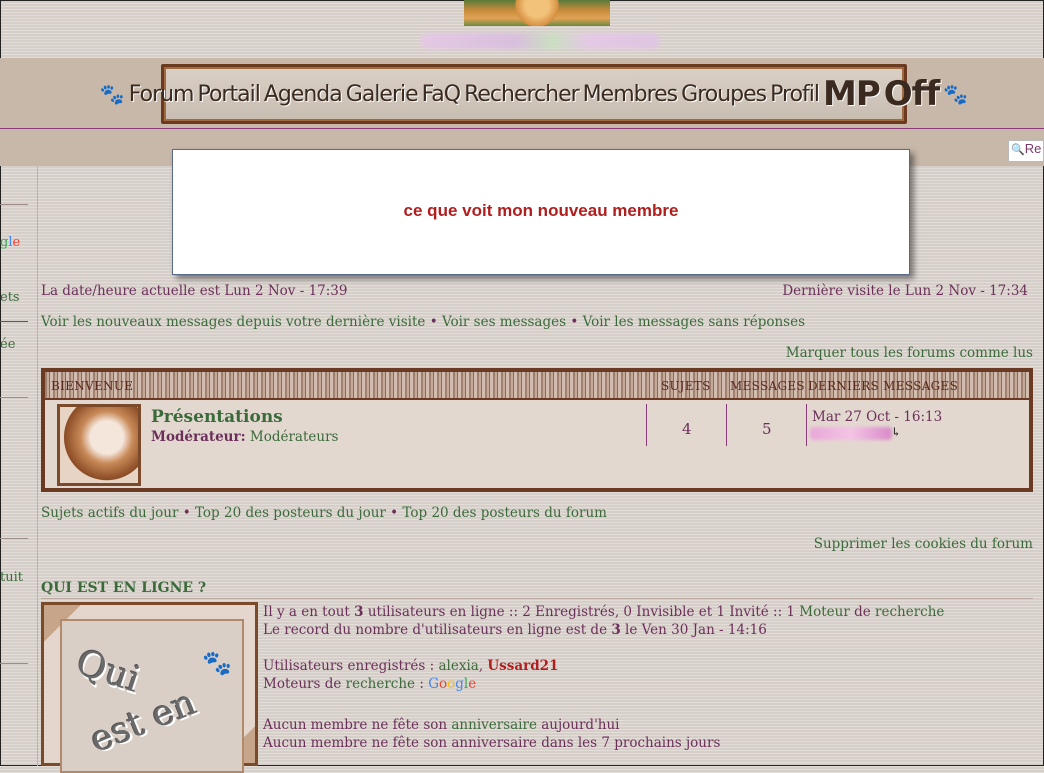 The height and width of the screenshot is (773, 1044). Describe the element at coordinates (37, 466) in the screenshot. I see `column-separator` at that location.